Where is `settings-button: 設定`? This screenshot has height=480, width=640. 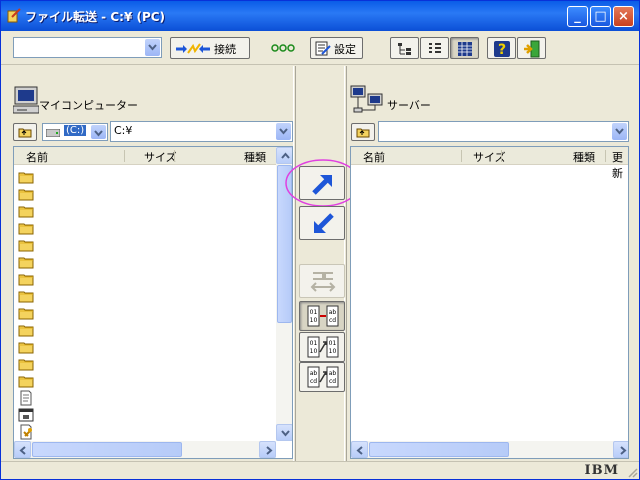 settings-button: 設定 is located at coordinates (336, 48).